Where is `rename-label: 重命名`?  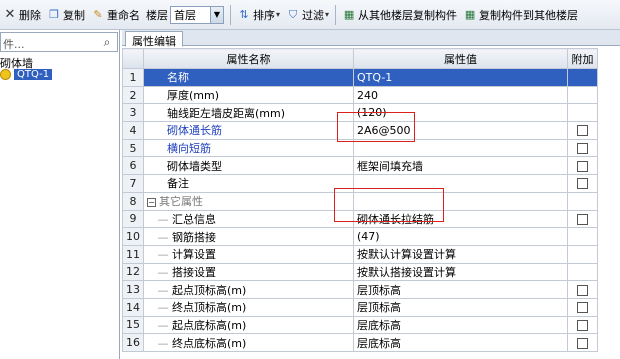
rename-label: 重命名 is located at coordinates (123, 15).